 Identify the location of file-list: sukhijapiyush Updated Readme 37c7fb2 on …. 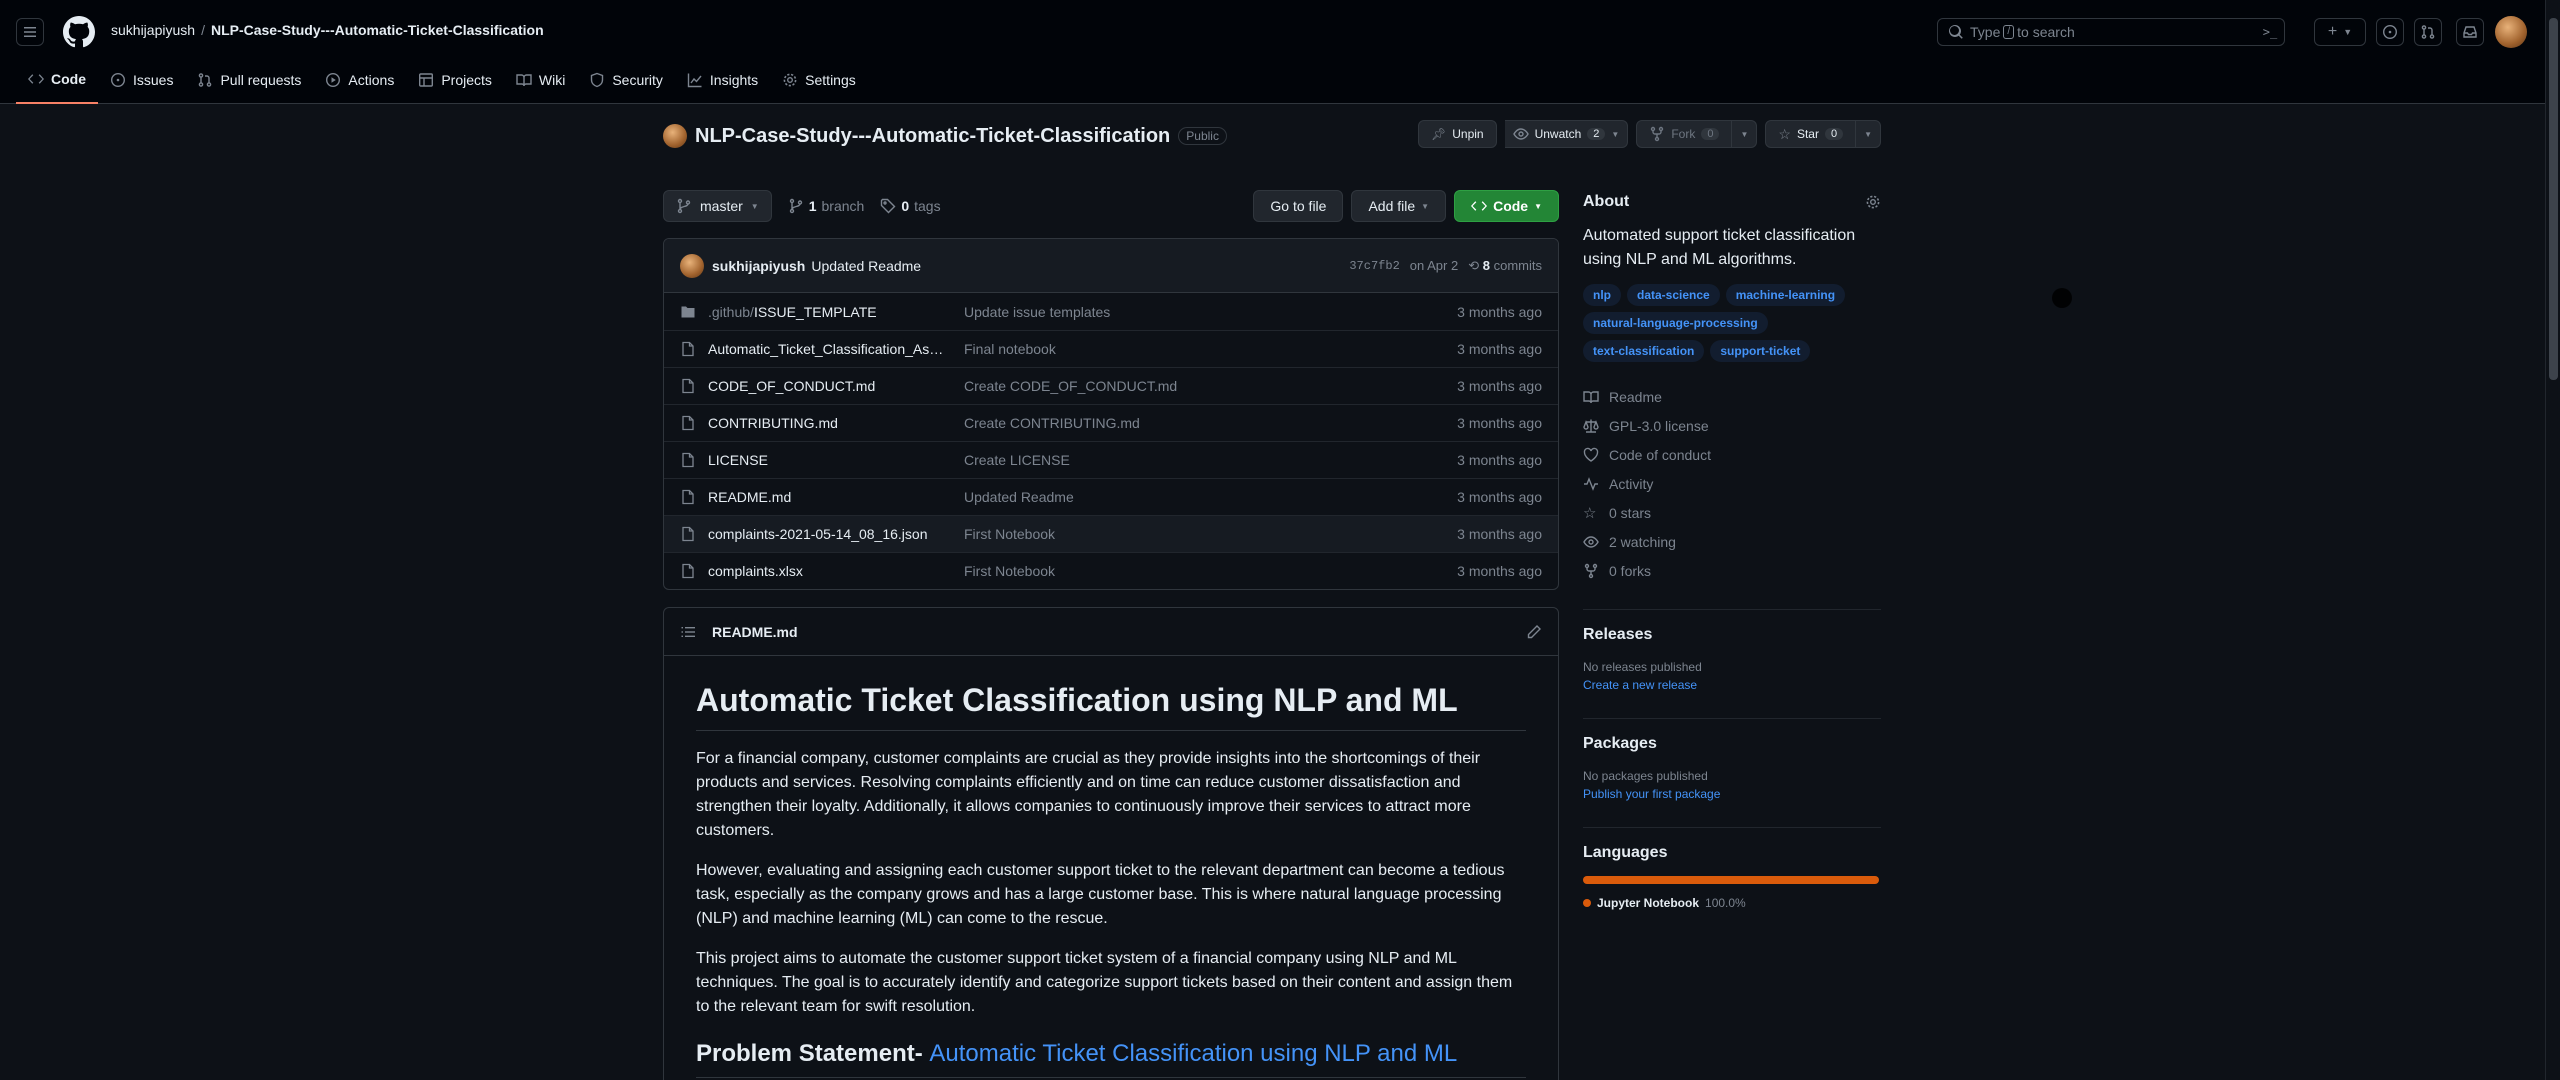
(1111, 414).